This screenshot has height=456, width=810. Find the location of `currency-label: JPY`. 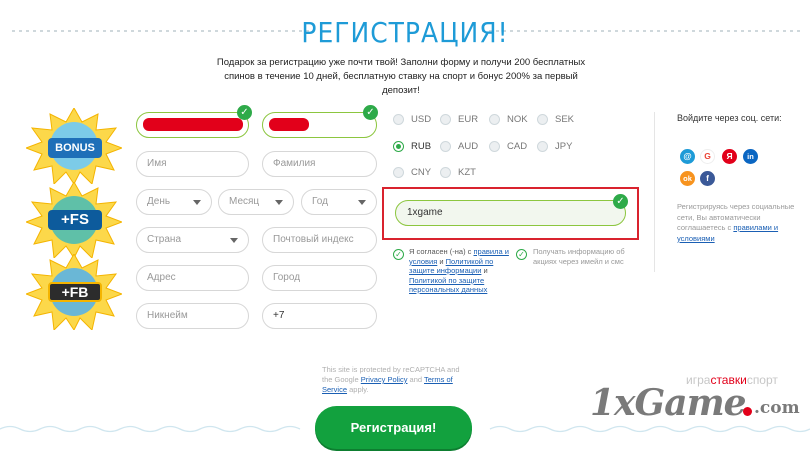

currency-label: JPY is located at coordinates (564, 146).